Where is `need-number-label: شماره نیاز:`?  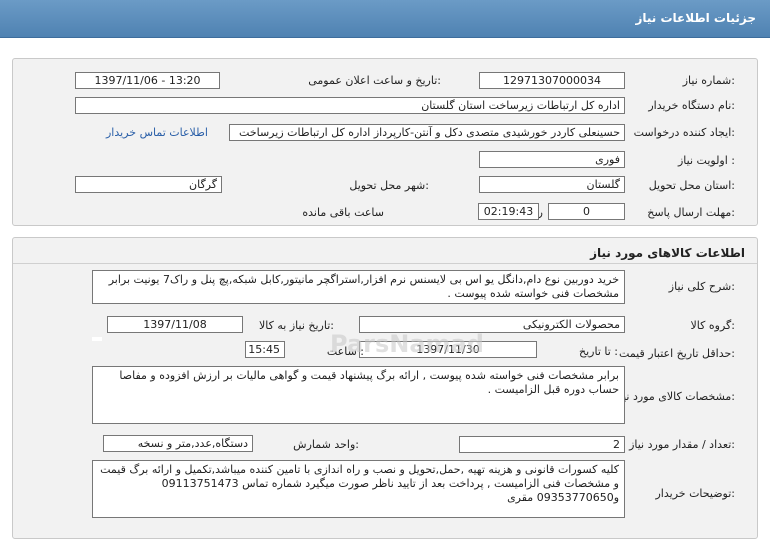 need-number-label: شماره نیاز: is located at coordinates (708, 80).